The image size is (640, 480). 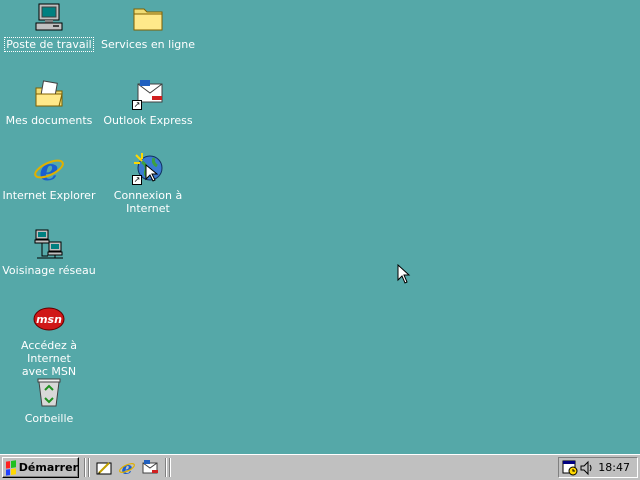 What do you see at coordinates (148, 44) in the screenshot?
I see `desktop-icon-label: Services en ligne` at bounding box center [148, 44].